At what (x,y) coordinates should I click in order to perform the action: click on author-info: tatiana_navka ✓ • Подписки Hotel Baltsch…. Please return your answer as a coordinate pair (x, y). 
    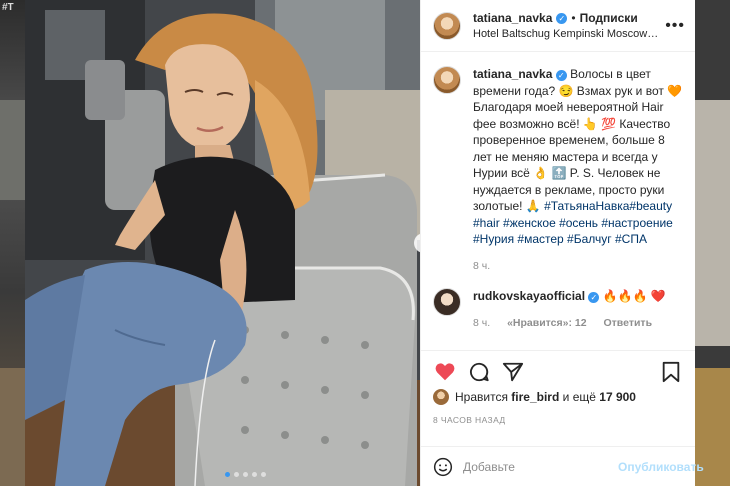
    Looking at the image, I should click on (566, 25).